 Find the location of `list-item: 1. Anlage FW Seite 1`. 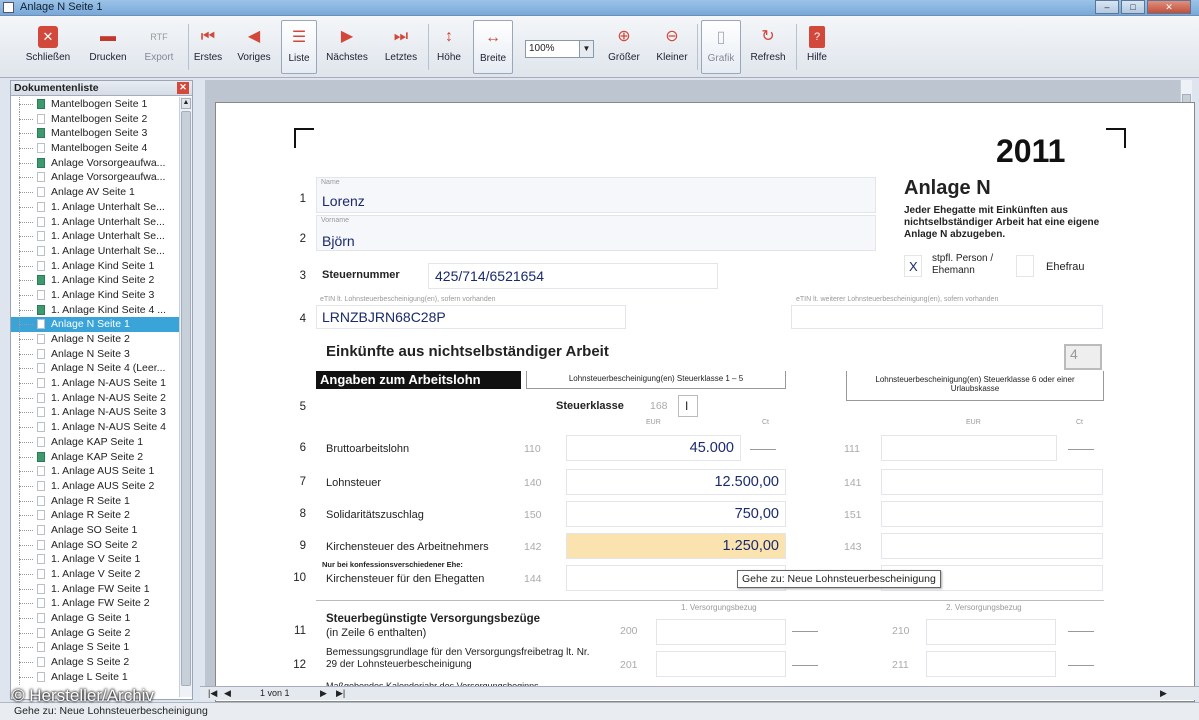

list-item: 1. Anlage FW Seite 1 is located at coordinates (95, 589).